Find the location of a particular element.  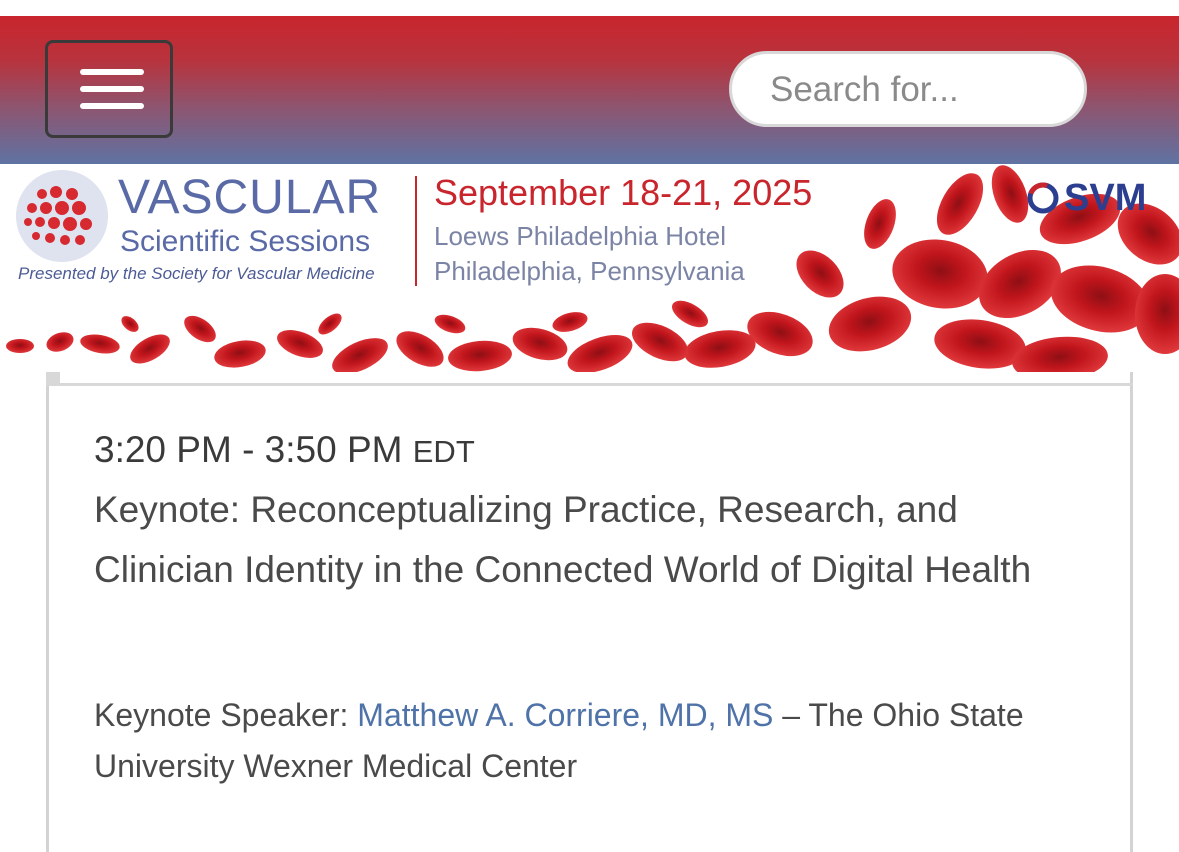

hamburger-icon is located at coordinates (112, 72).